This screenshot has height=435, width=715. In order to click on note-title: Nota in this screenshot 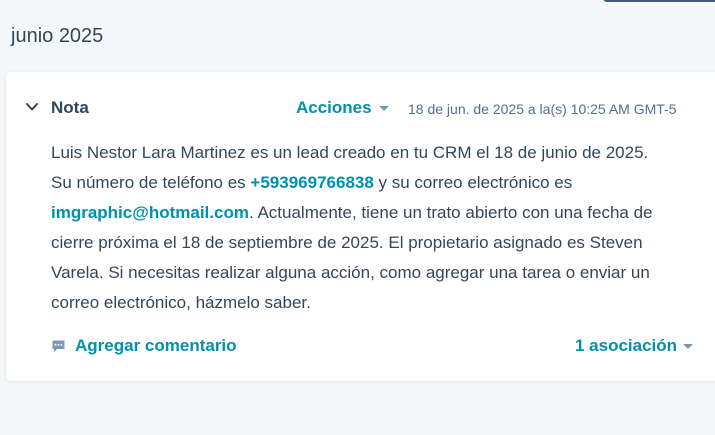, I will do `click(70, 107)`.